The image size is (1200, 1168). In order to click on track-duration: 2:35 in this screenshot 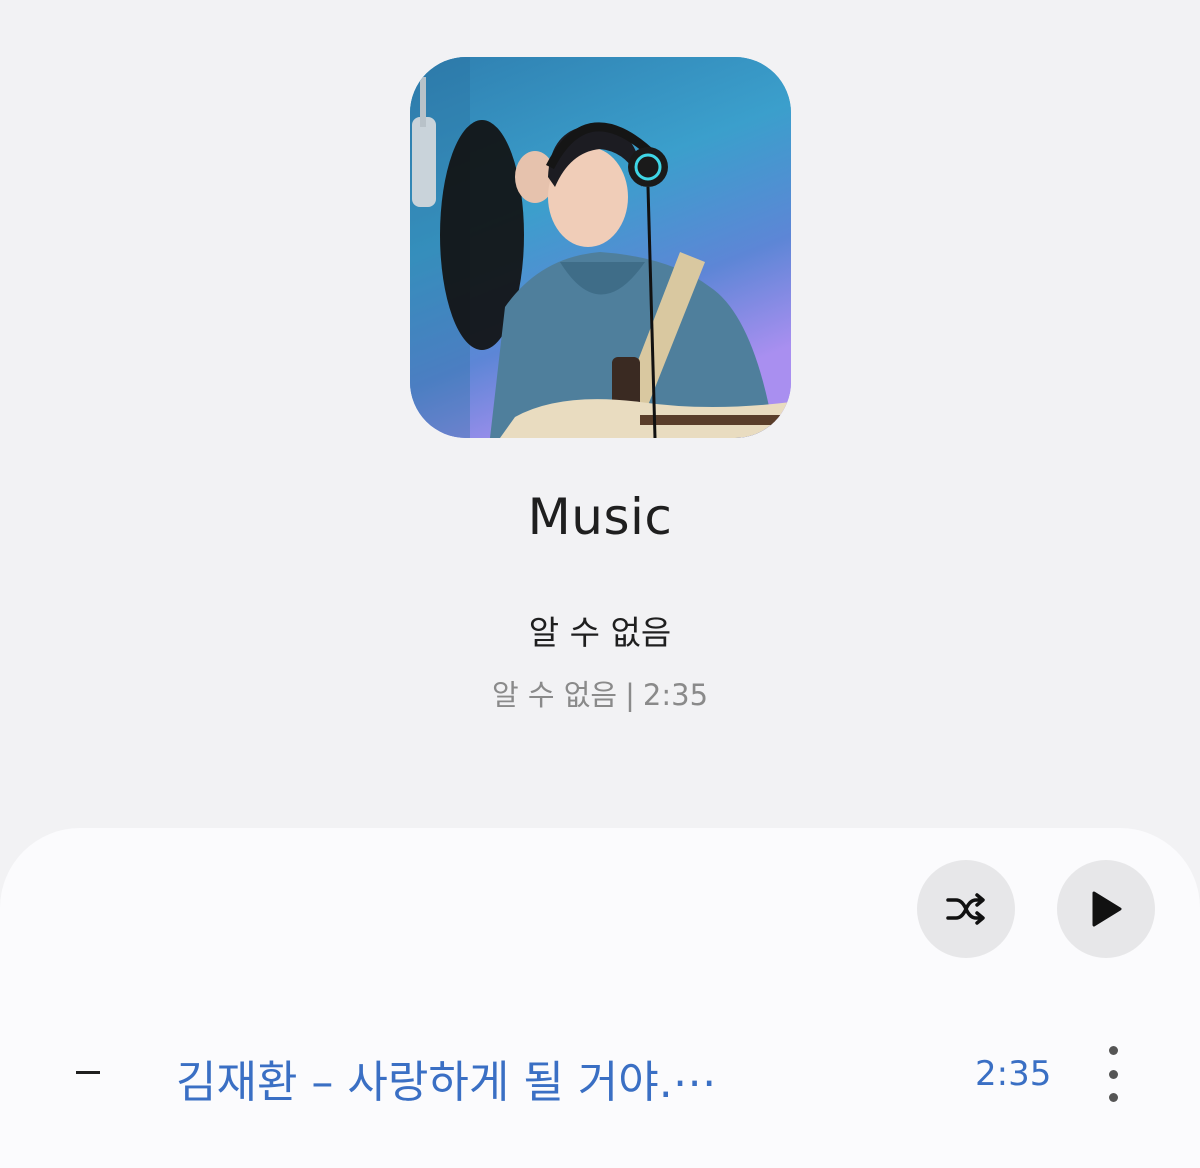, I will do `click(1013, 1074)`.